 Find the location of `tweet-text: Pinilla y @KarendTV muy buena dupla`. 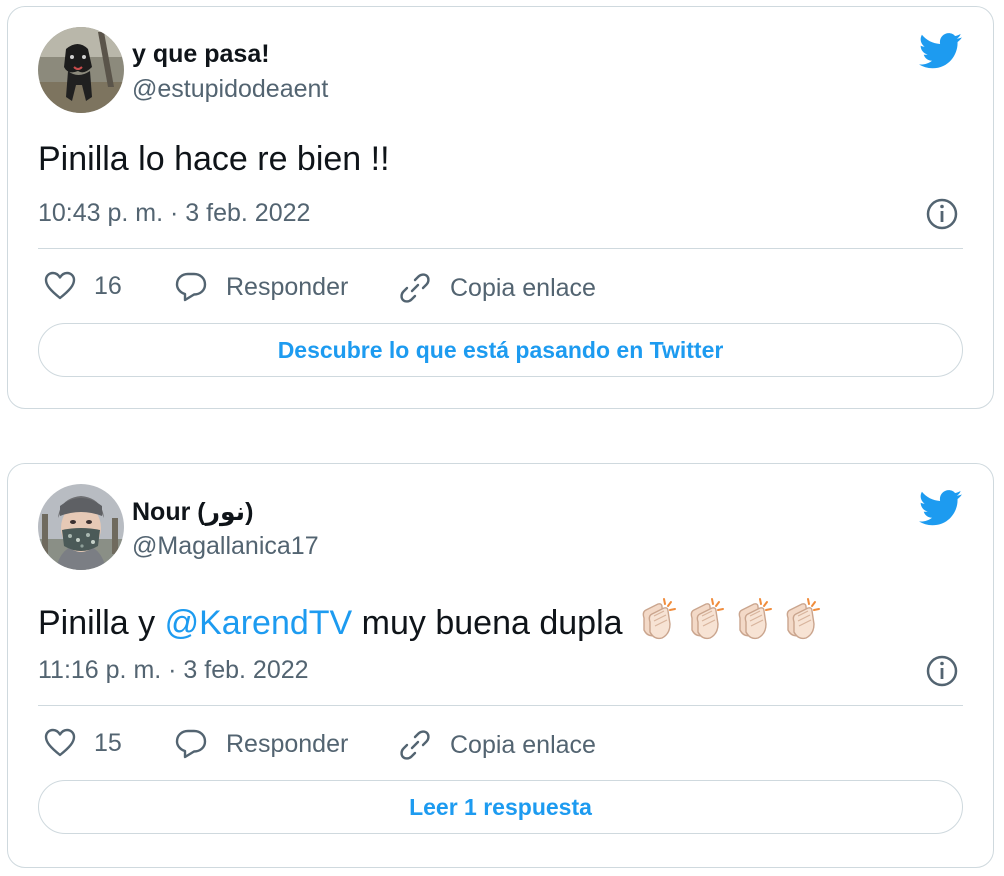

tweet-text: Pinilla y @KarendTV muy buena dupla is located at coordinates (436, 622).